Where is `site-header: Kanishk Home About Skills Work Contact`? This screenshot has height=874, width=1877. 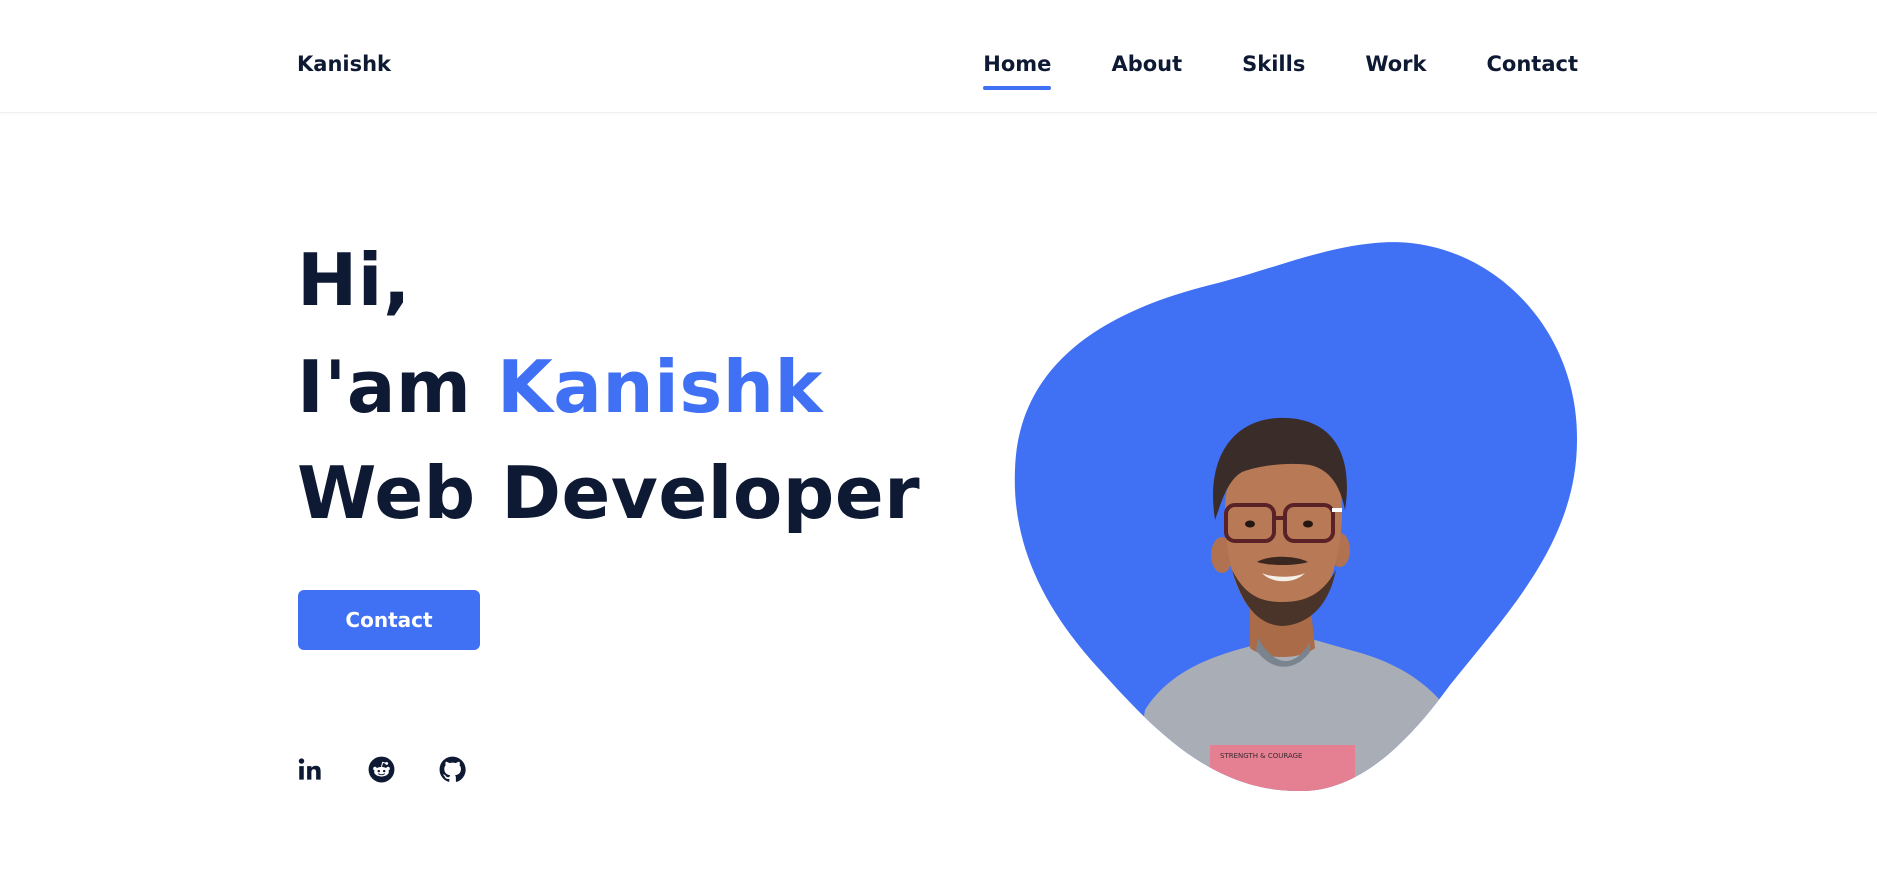 site-header: Kanishk Home About Skills Work Contact is located at coordinates (938, 56).